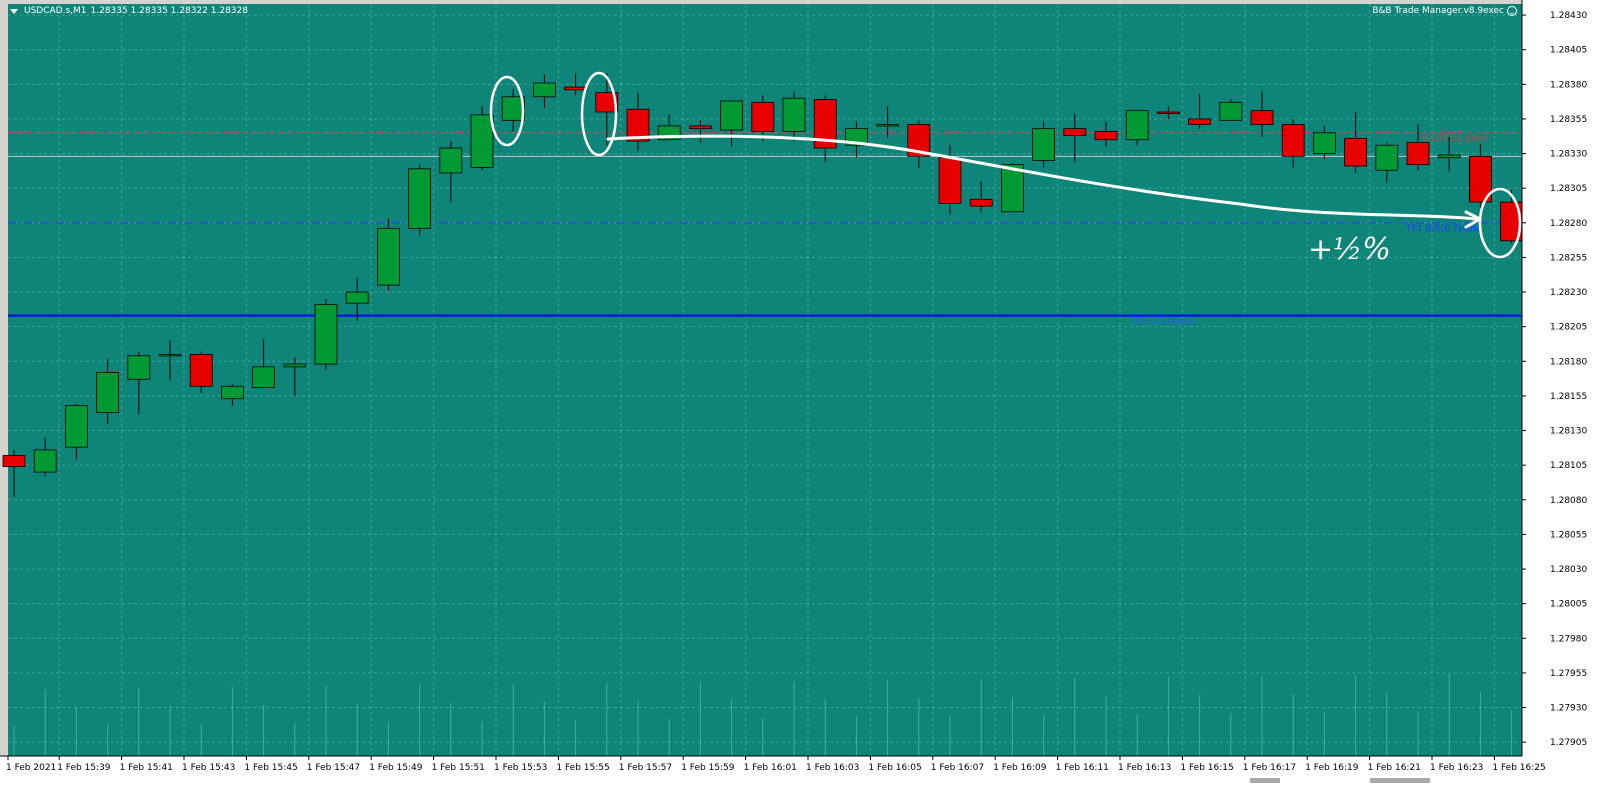 Image resolution: width=1611 pixels, height=802 pixels. I want to click on symbol-label: USDCAD.s,M1, so click(55, 11).